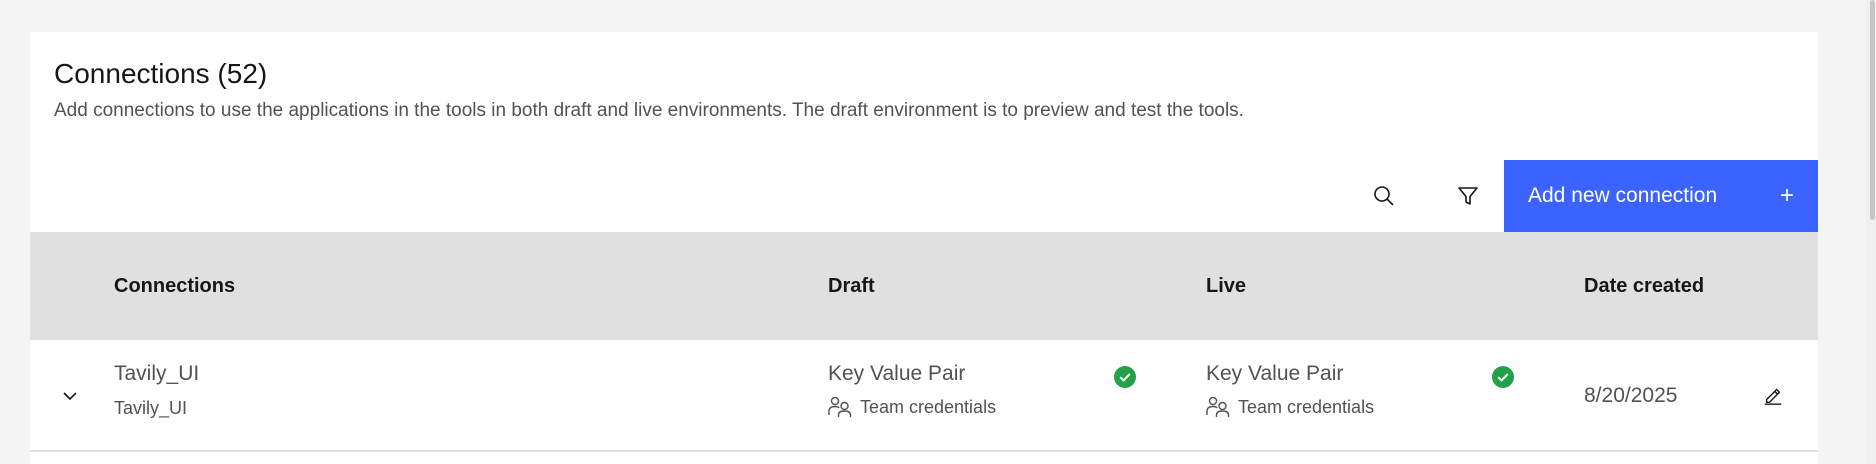 The height and width of the screenshot is (464, 1876). I want to click on live-success-icon, so click(1503, 377).